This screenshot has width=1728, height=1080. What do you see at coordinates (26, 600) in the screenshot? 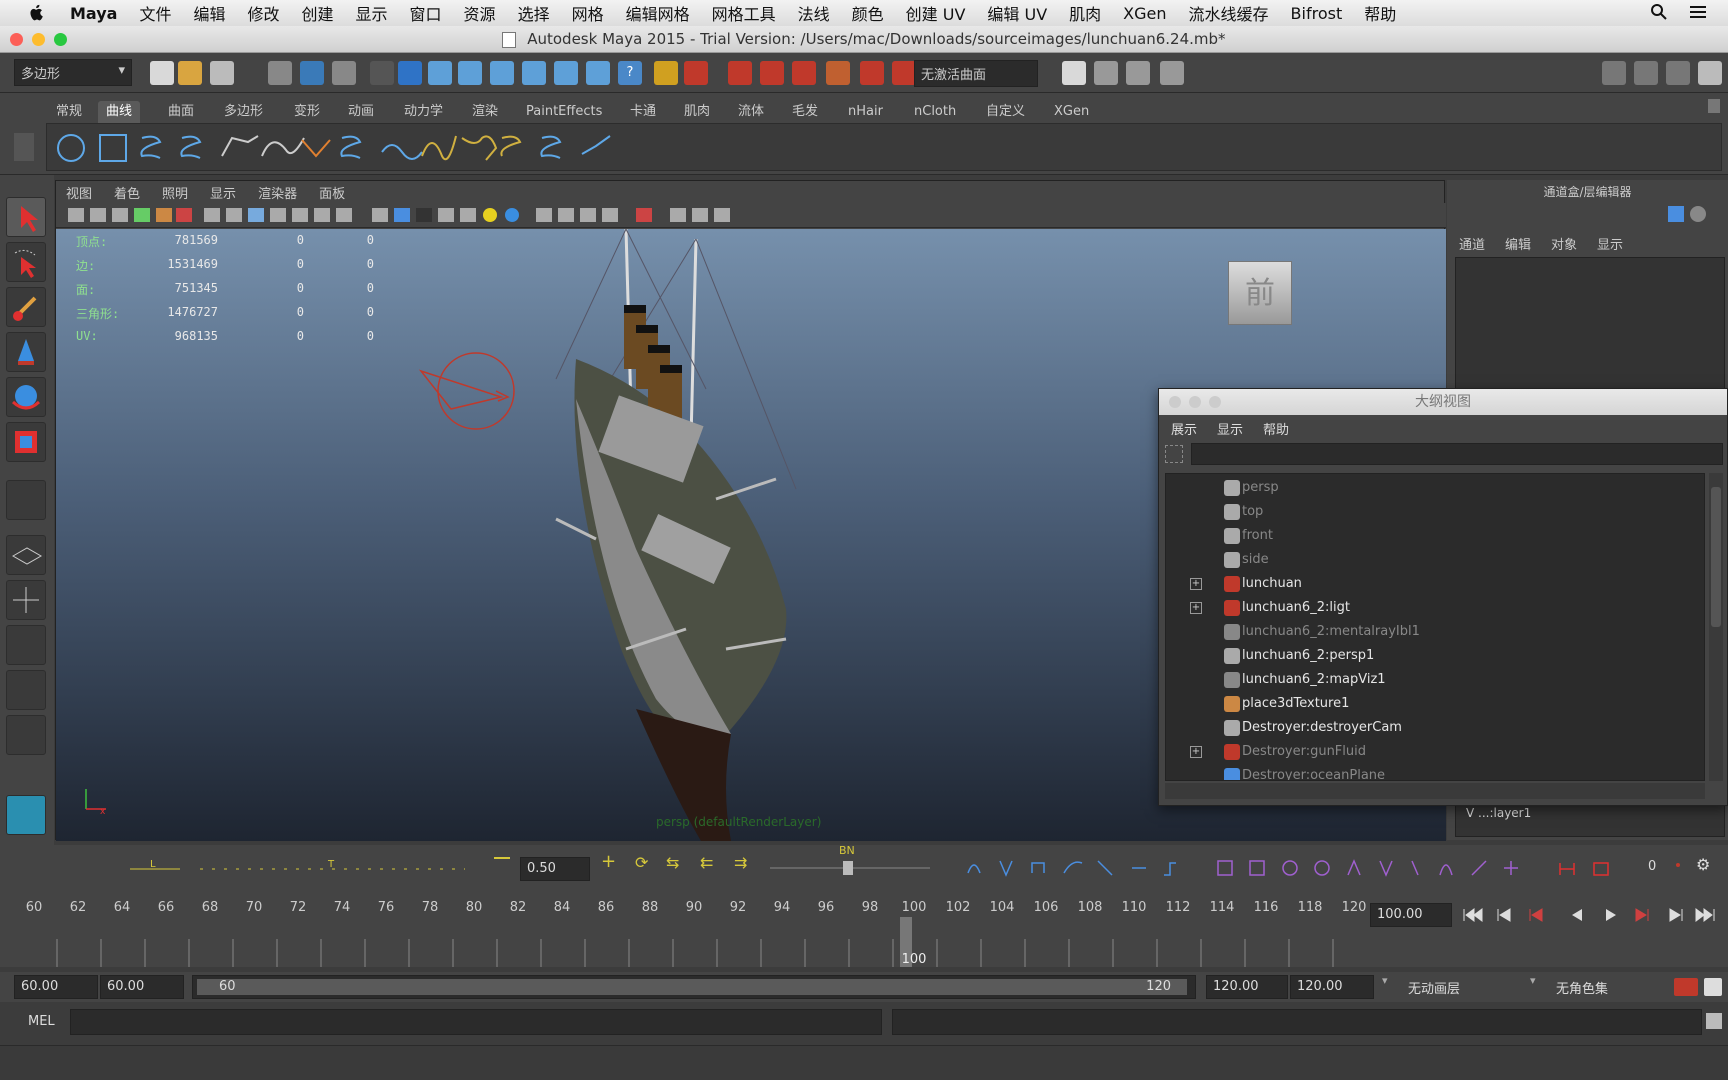
I see `four-view-layout-icon` at bounding box center [26, 600].